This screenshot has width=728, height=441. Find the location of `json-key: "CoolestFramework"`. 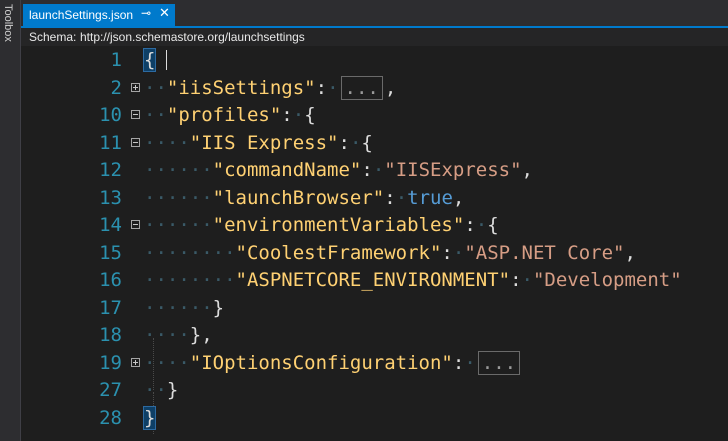

json-key: "CoolestFramework" is located at coordinates (338, 252).